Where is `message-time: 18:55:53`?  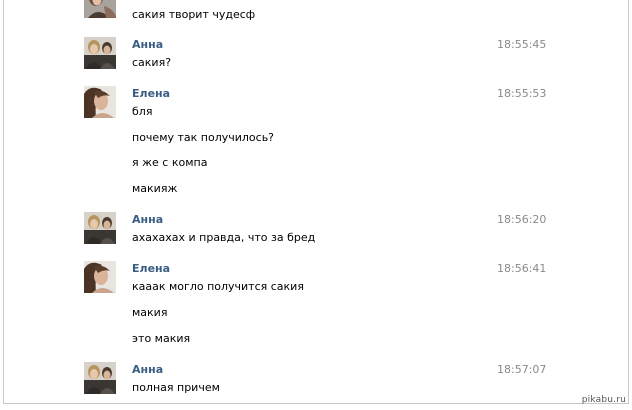
message-time: 18:55:53 is located at coordinates (522, 93).